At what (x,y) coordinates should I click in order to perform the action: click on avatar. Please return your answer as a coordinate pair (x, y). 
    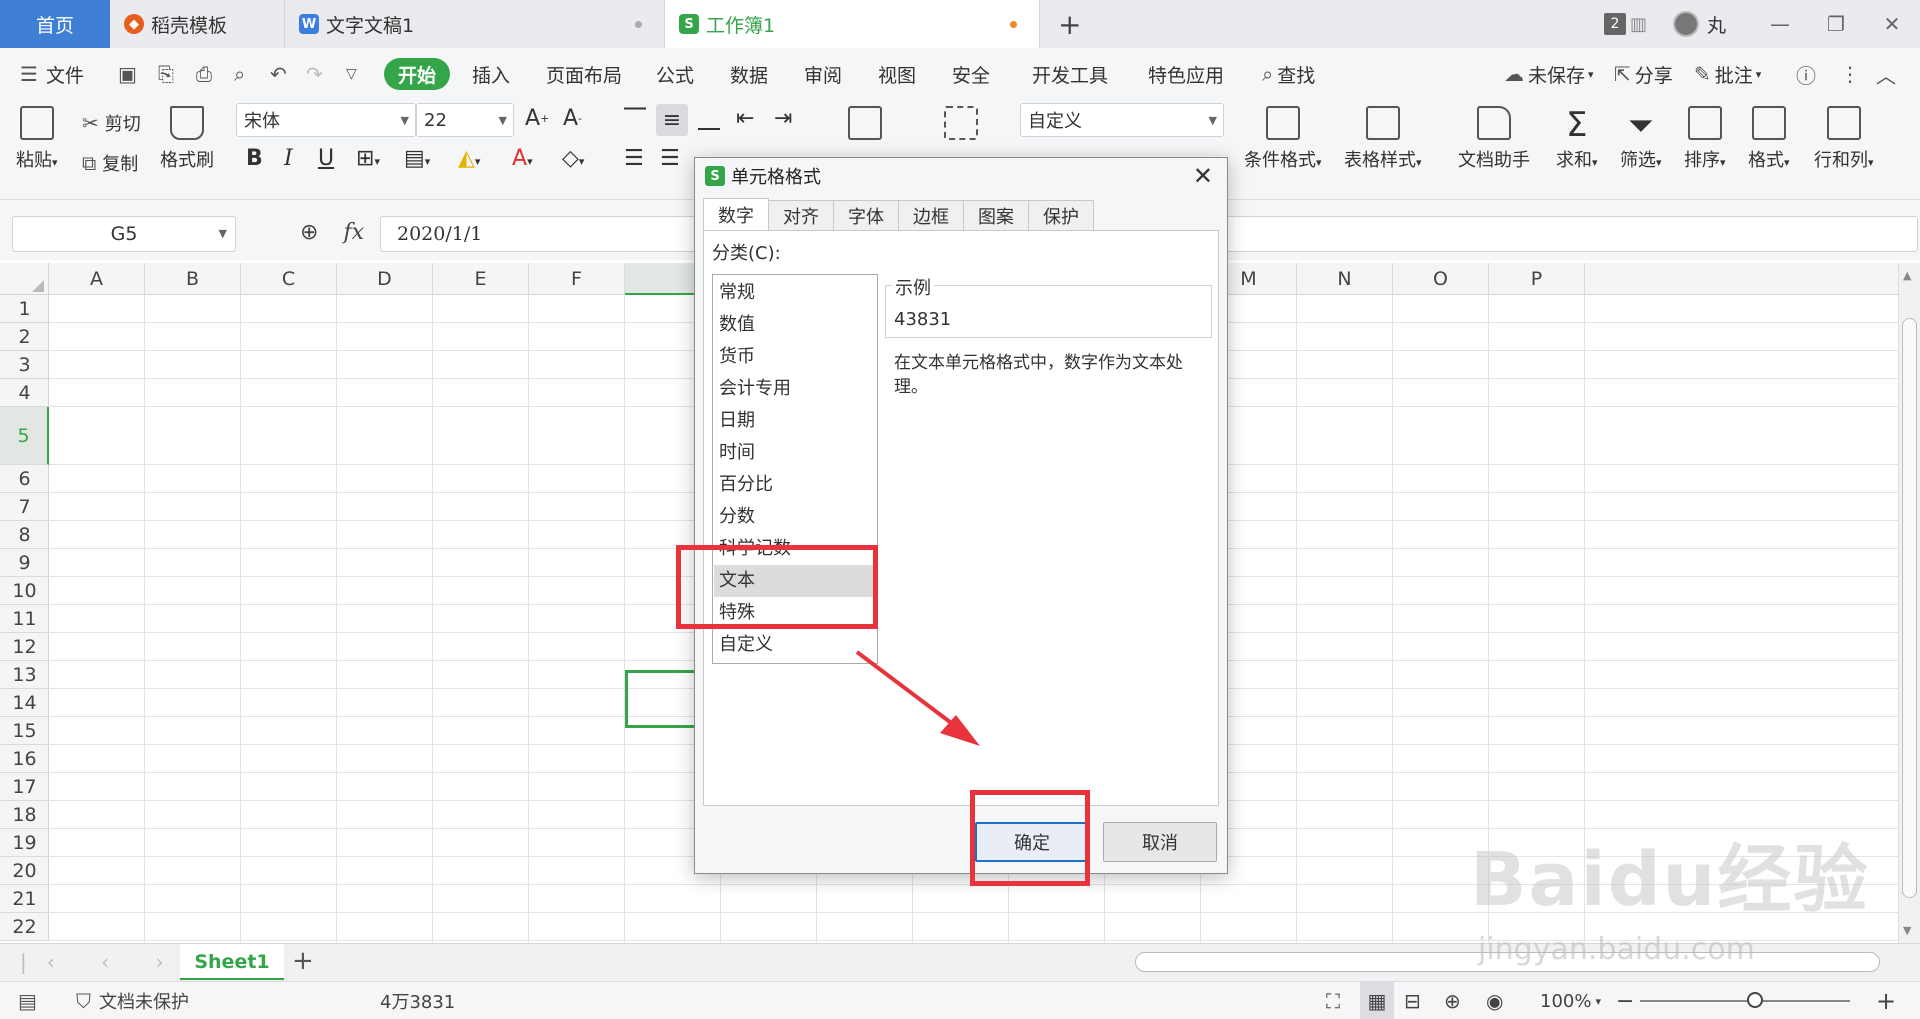
    Looking at the image, I should click on (1685, 24).